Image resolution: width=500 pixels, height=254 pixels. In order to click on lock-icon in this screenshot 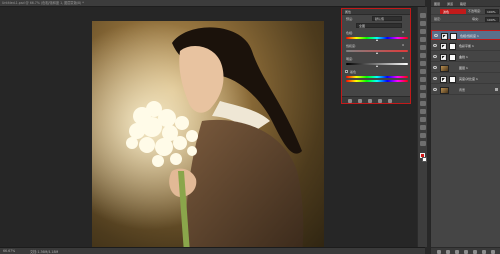, I will do `click(496, 89)`.